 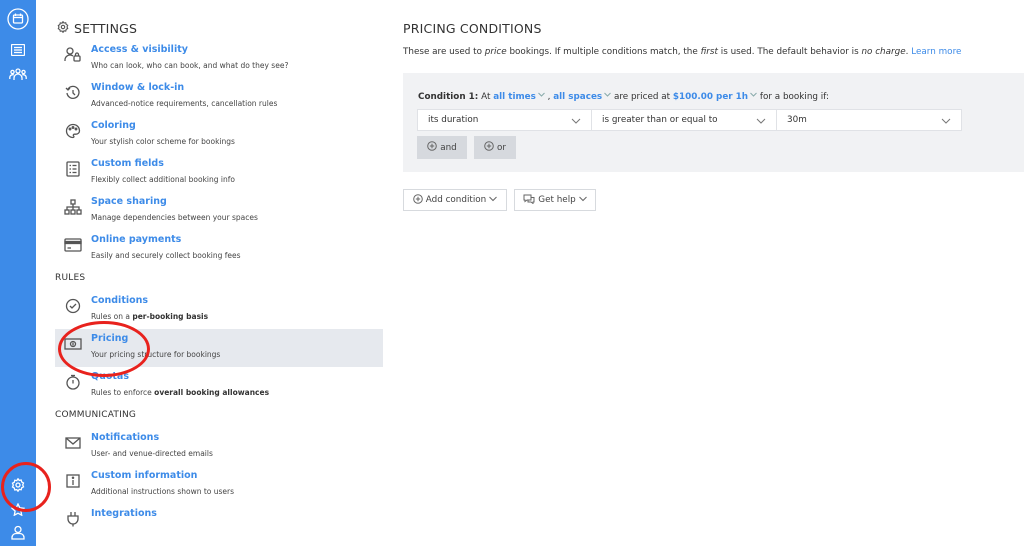 I want to click on calendar-icon, so click(x=18, y=19).